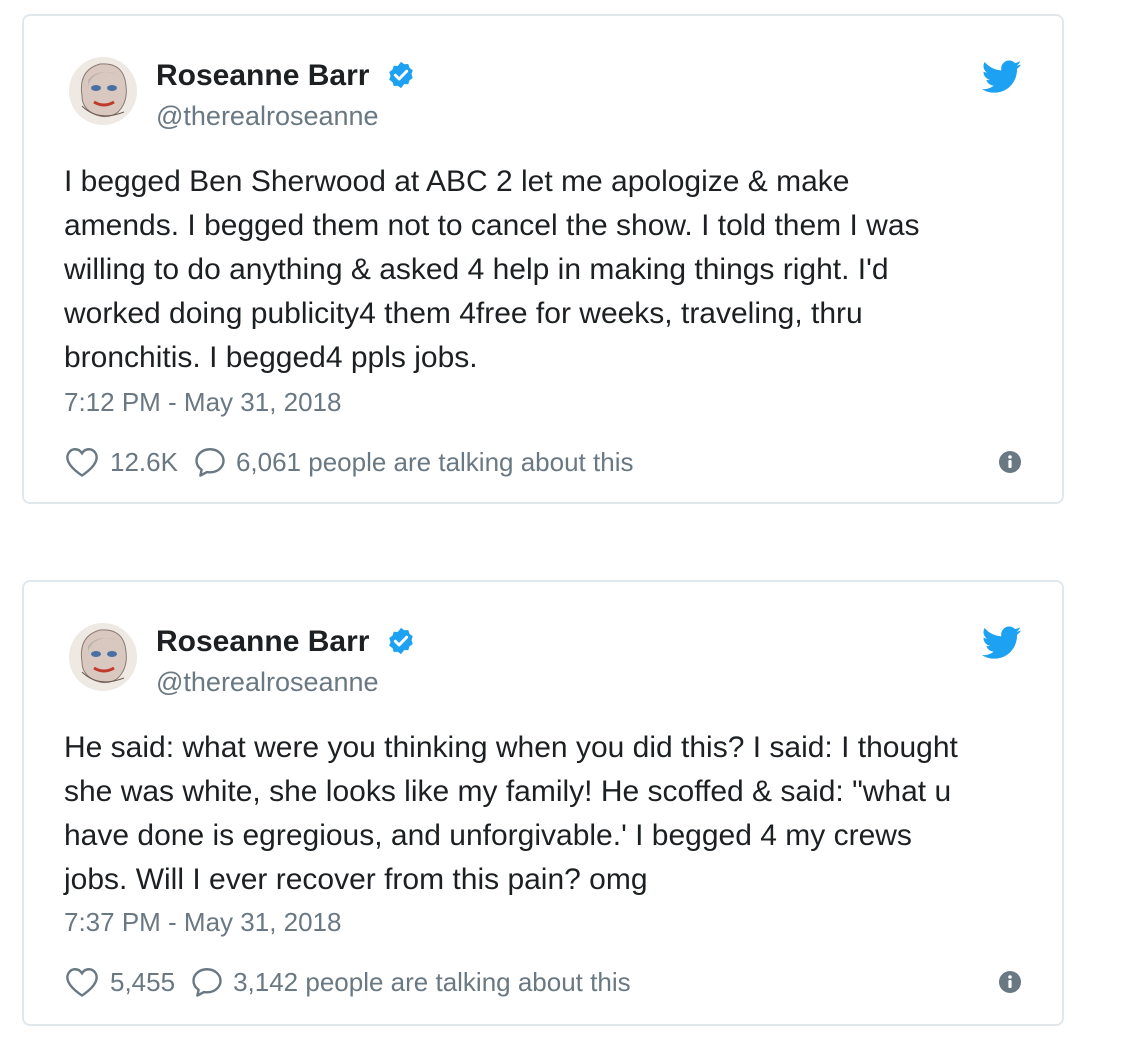 The height and width of the screenshot is (1046, 1122). Describe the element at coordinates (432, 982) in the screenshot. I see `talking-count: 3,142 people are talking about this` at that location.